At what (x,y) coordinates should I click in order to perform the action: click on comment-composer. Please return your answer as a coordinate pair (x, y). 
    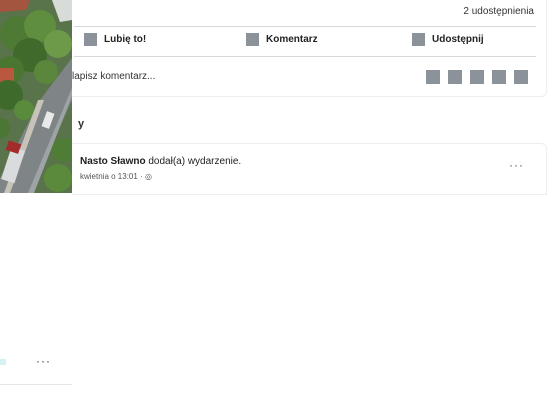
    Looking at the image, I should click on (309, 76).